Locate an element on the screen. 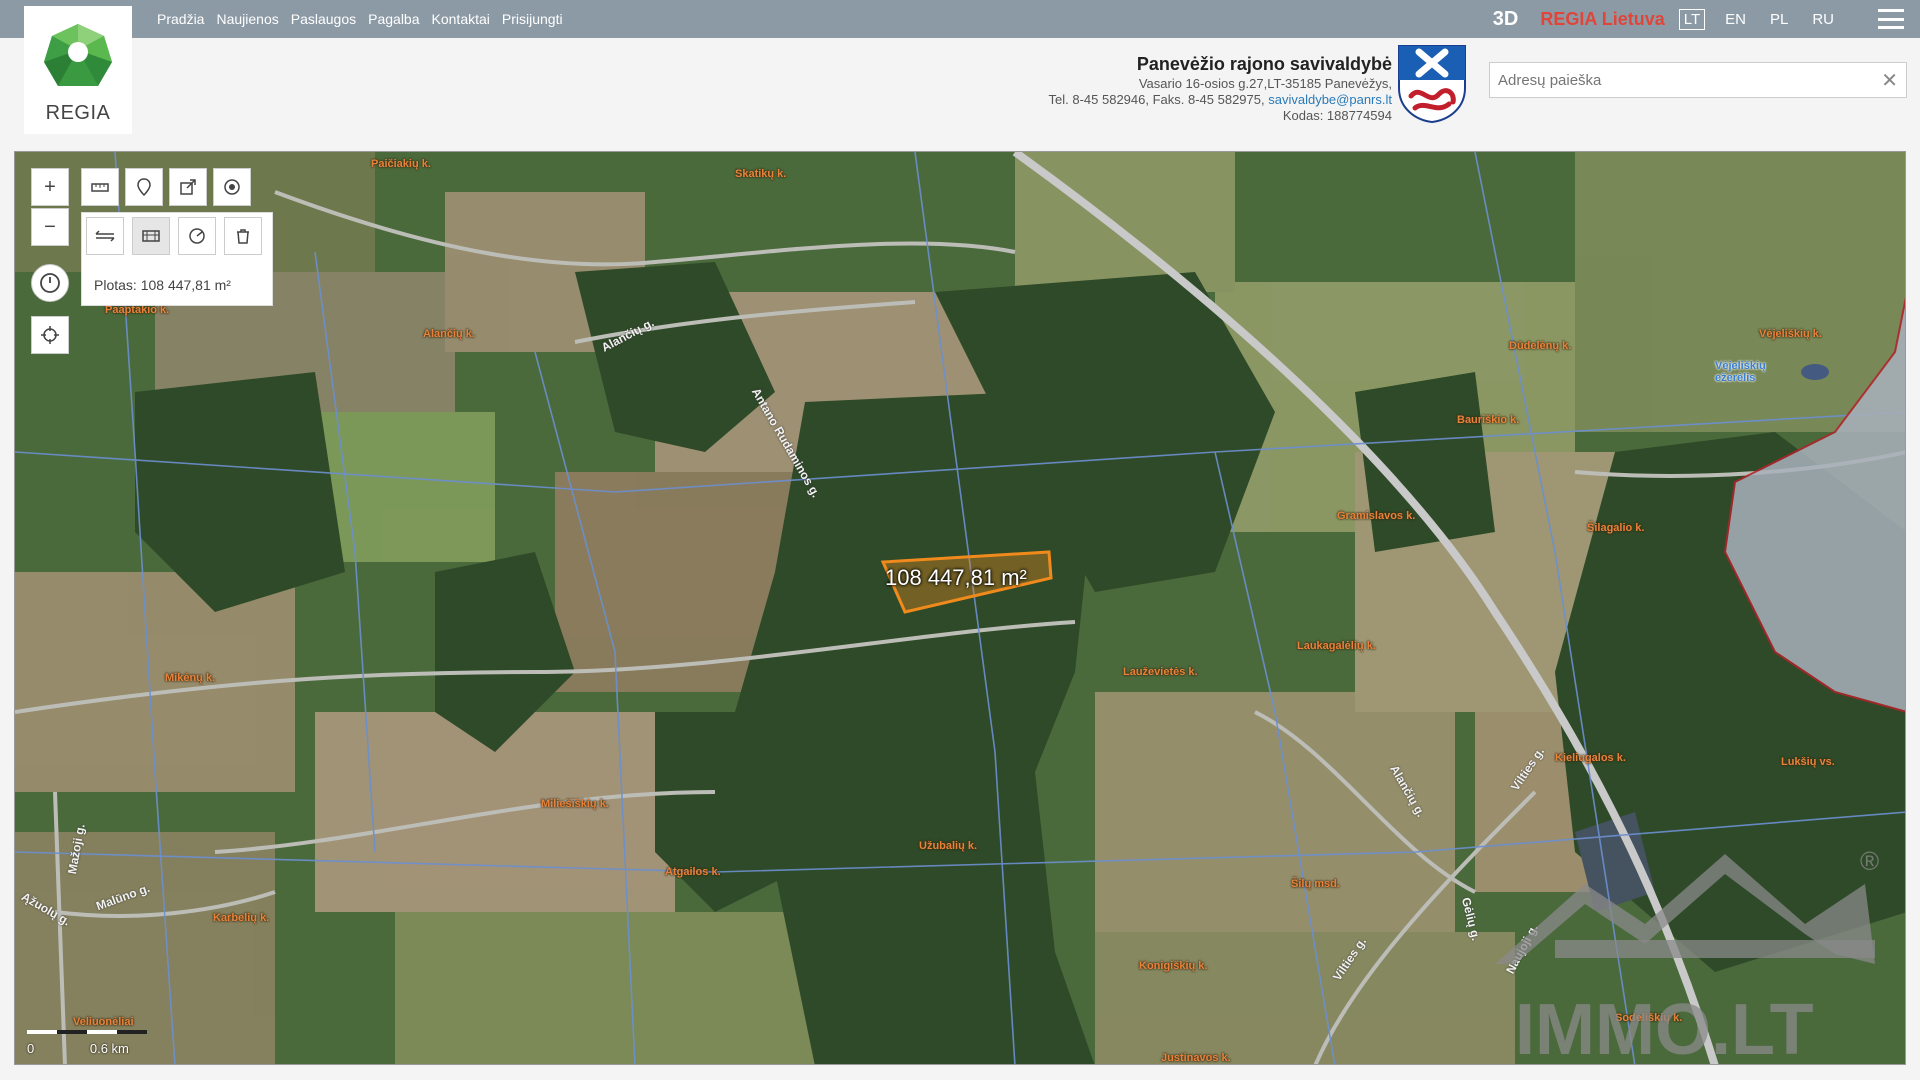 This screenshot has height=1080, width=1920. marker-icon is located at coordinates (144, 187).